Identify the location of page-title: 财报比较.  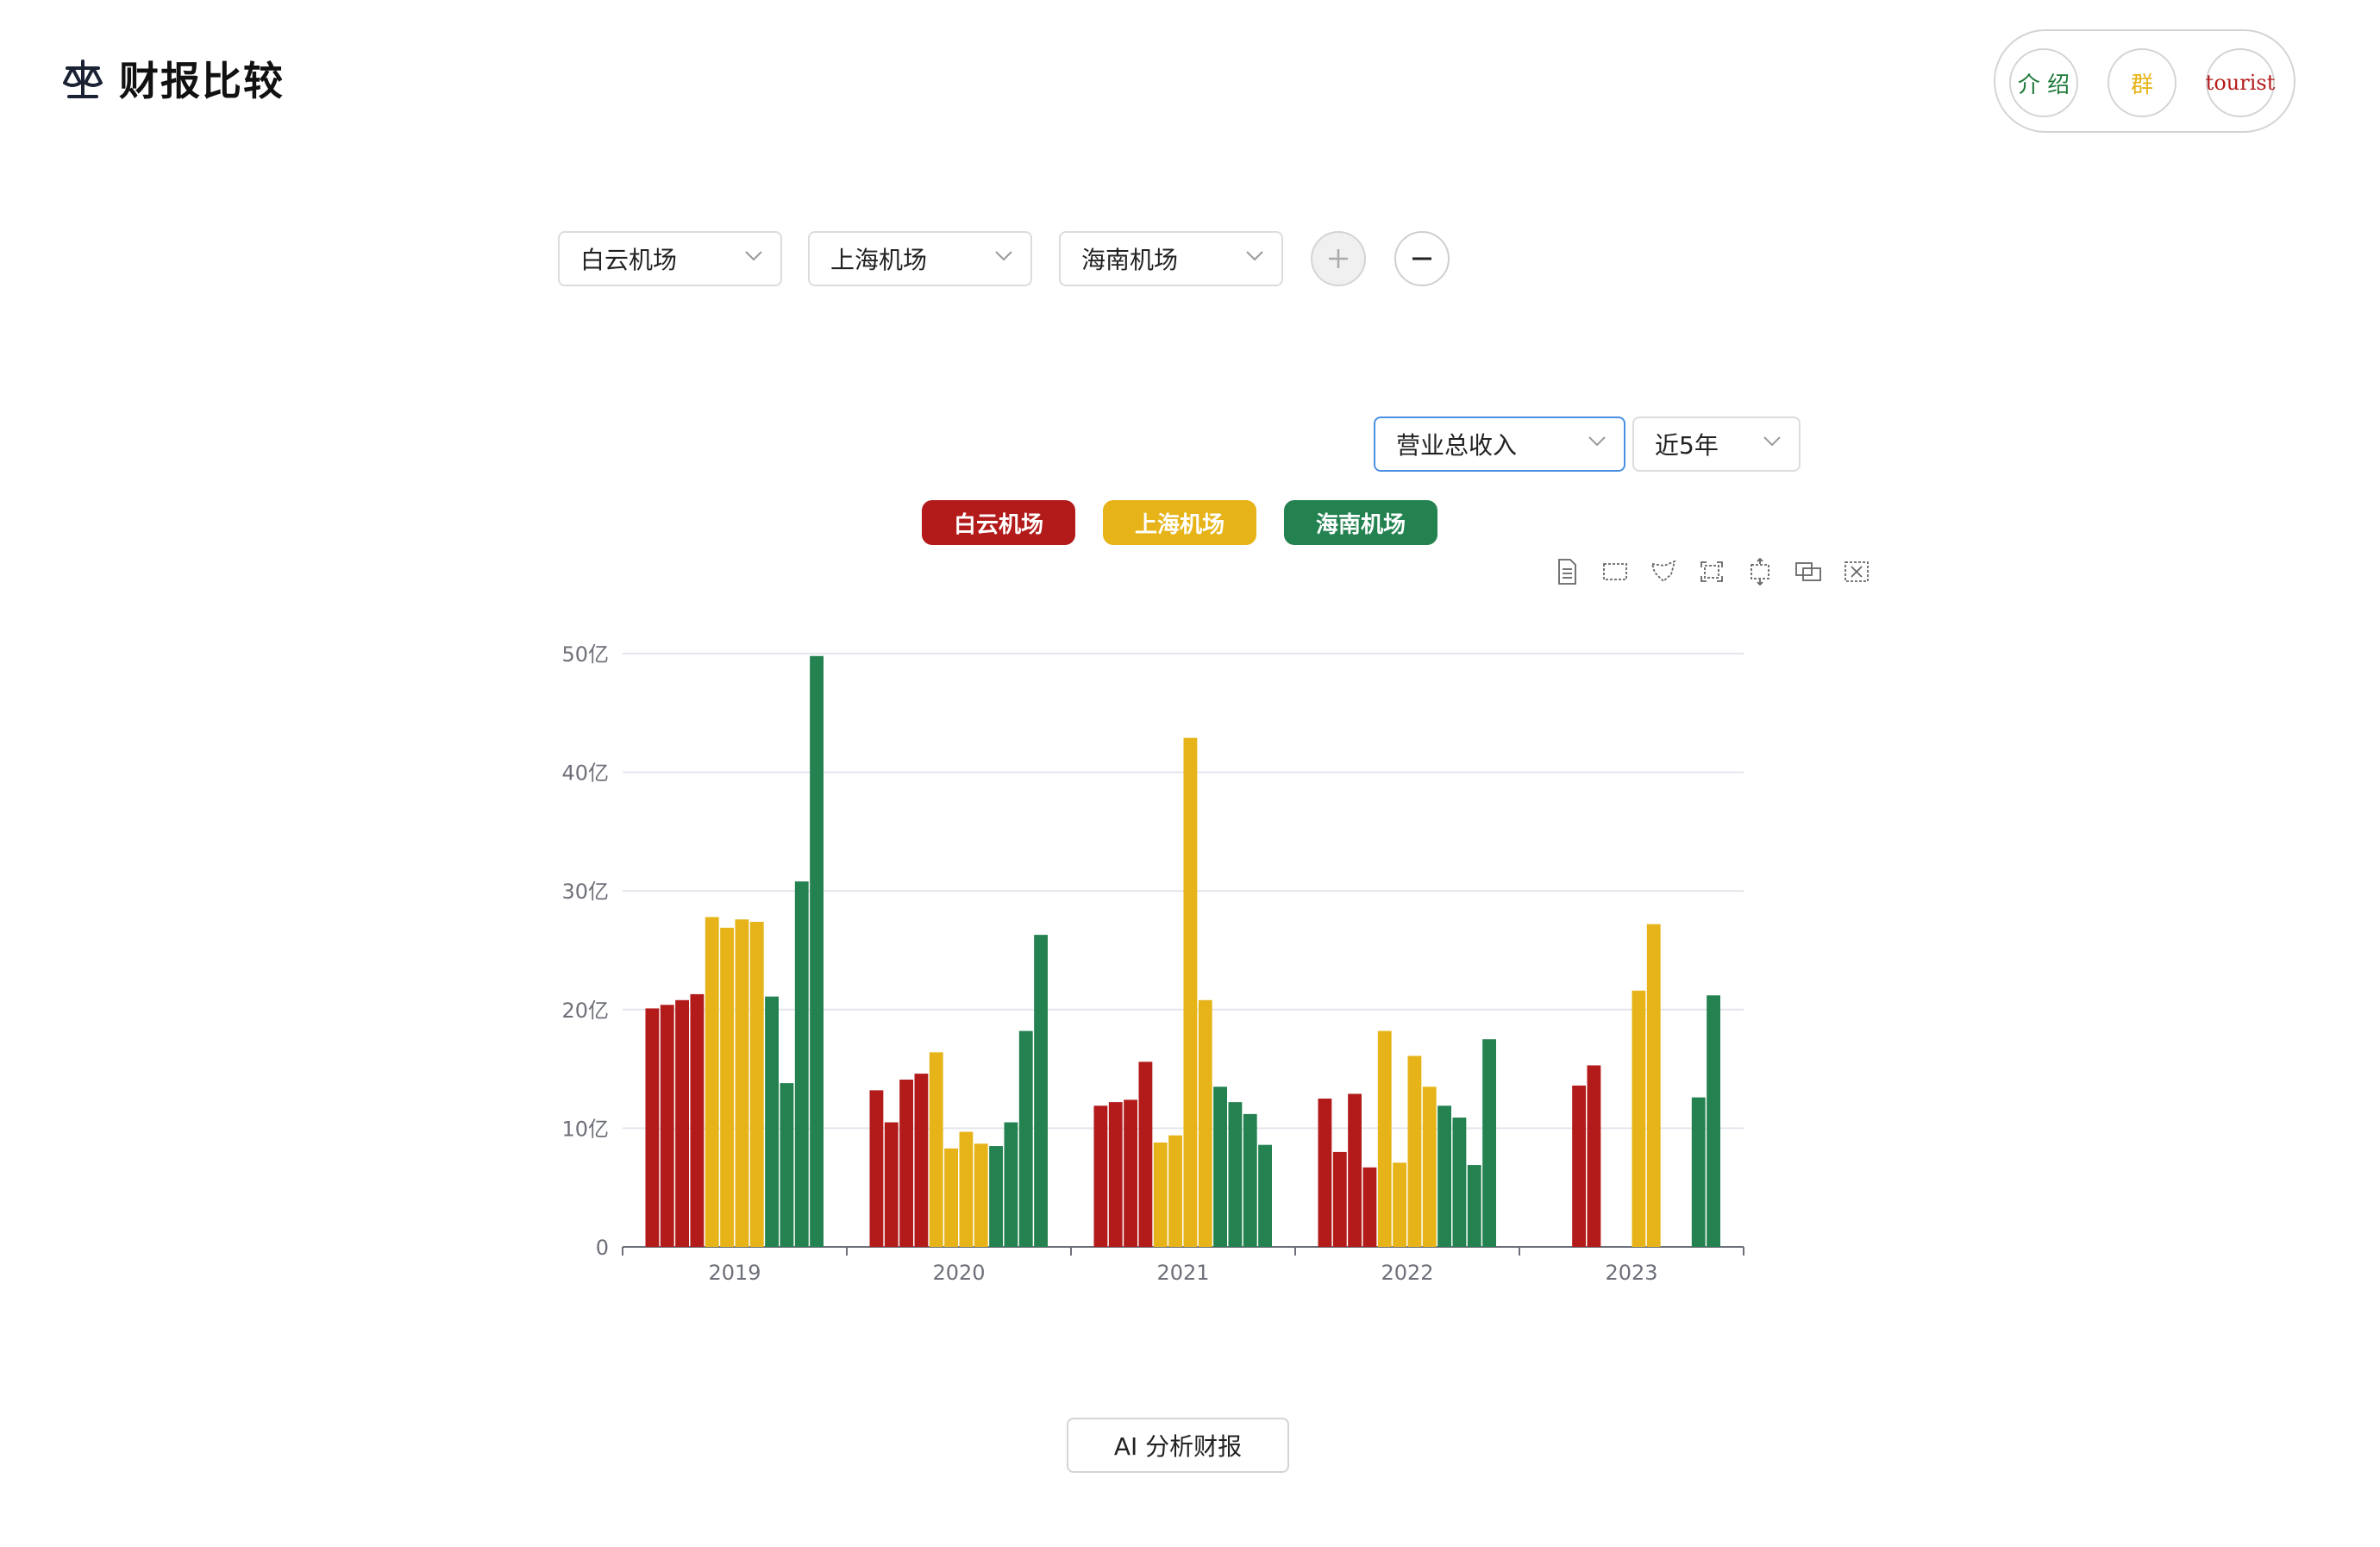
(202, 81).